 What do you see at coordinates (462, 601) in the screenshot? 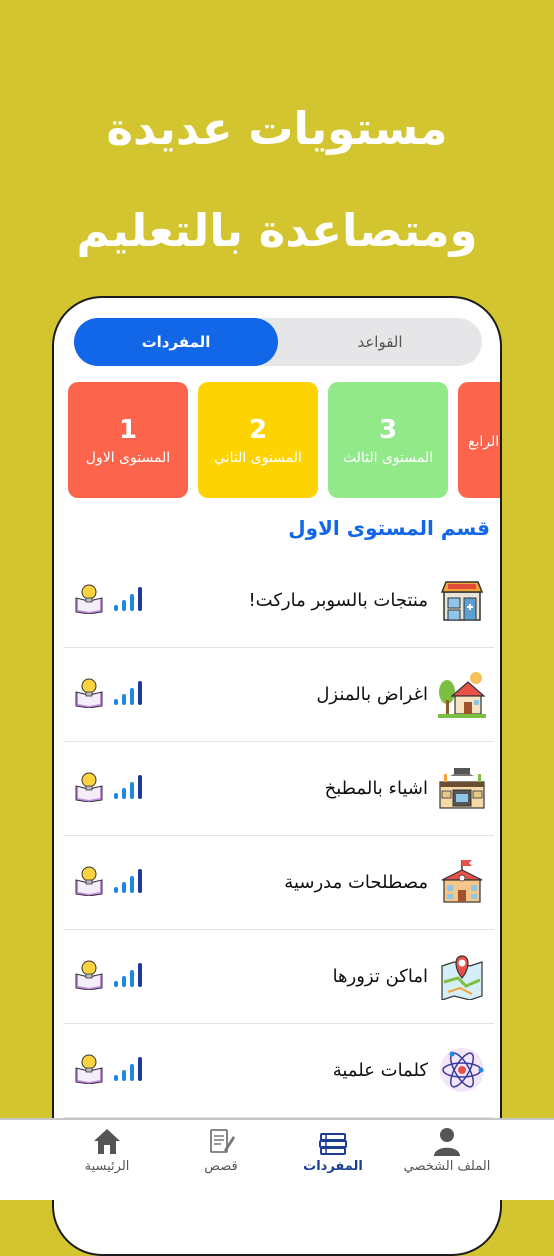
I see `supermarket-icon` at bounding box center [462, 601].